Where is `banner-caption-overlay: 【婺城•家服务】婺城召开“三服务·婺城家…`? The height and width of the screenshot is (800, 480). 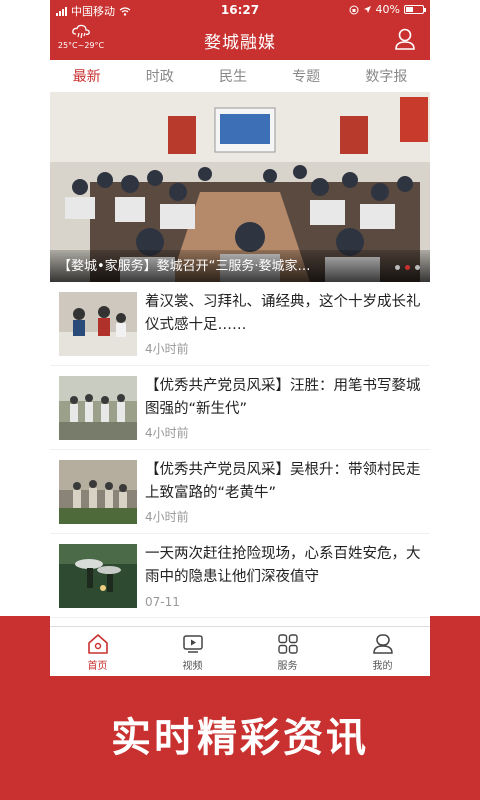 banner-caption-overlay: 【婺城•家服务】婺城召开“三服务·婺城家… is located at coordinates (240, 266).